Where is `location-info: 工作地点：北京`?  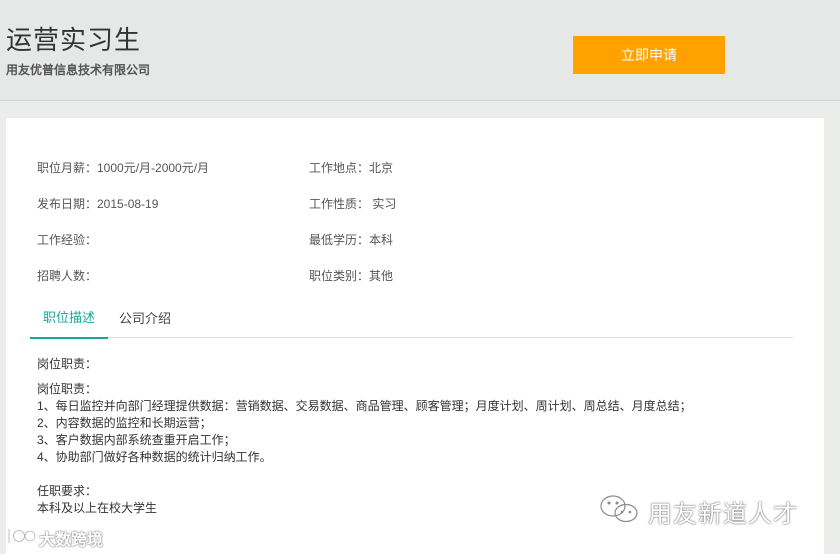
location-info: 工作地点：北京 is located at coordinates (351, 168).